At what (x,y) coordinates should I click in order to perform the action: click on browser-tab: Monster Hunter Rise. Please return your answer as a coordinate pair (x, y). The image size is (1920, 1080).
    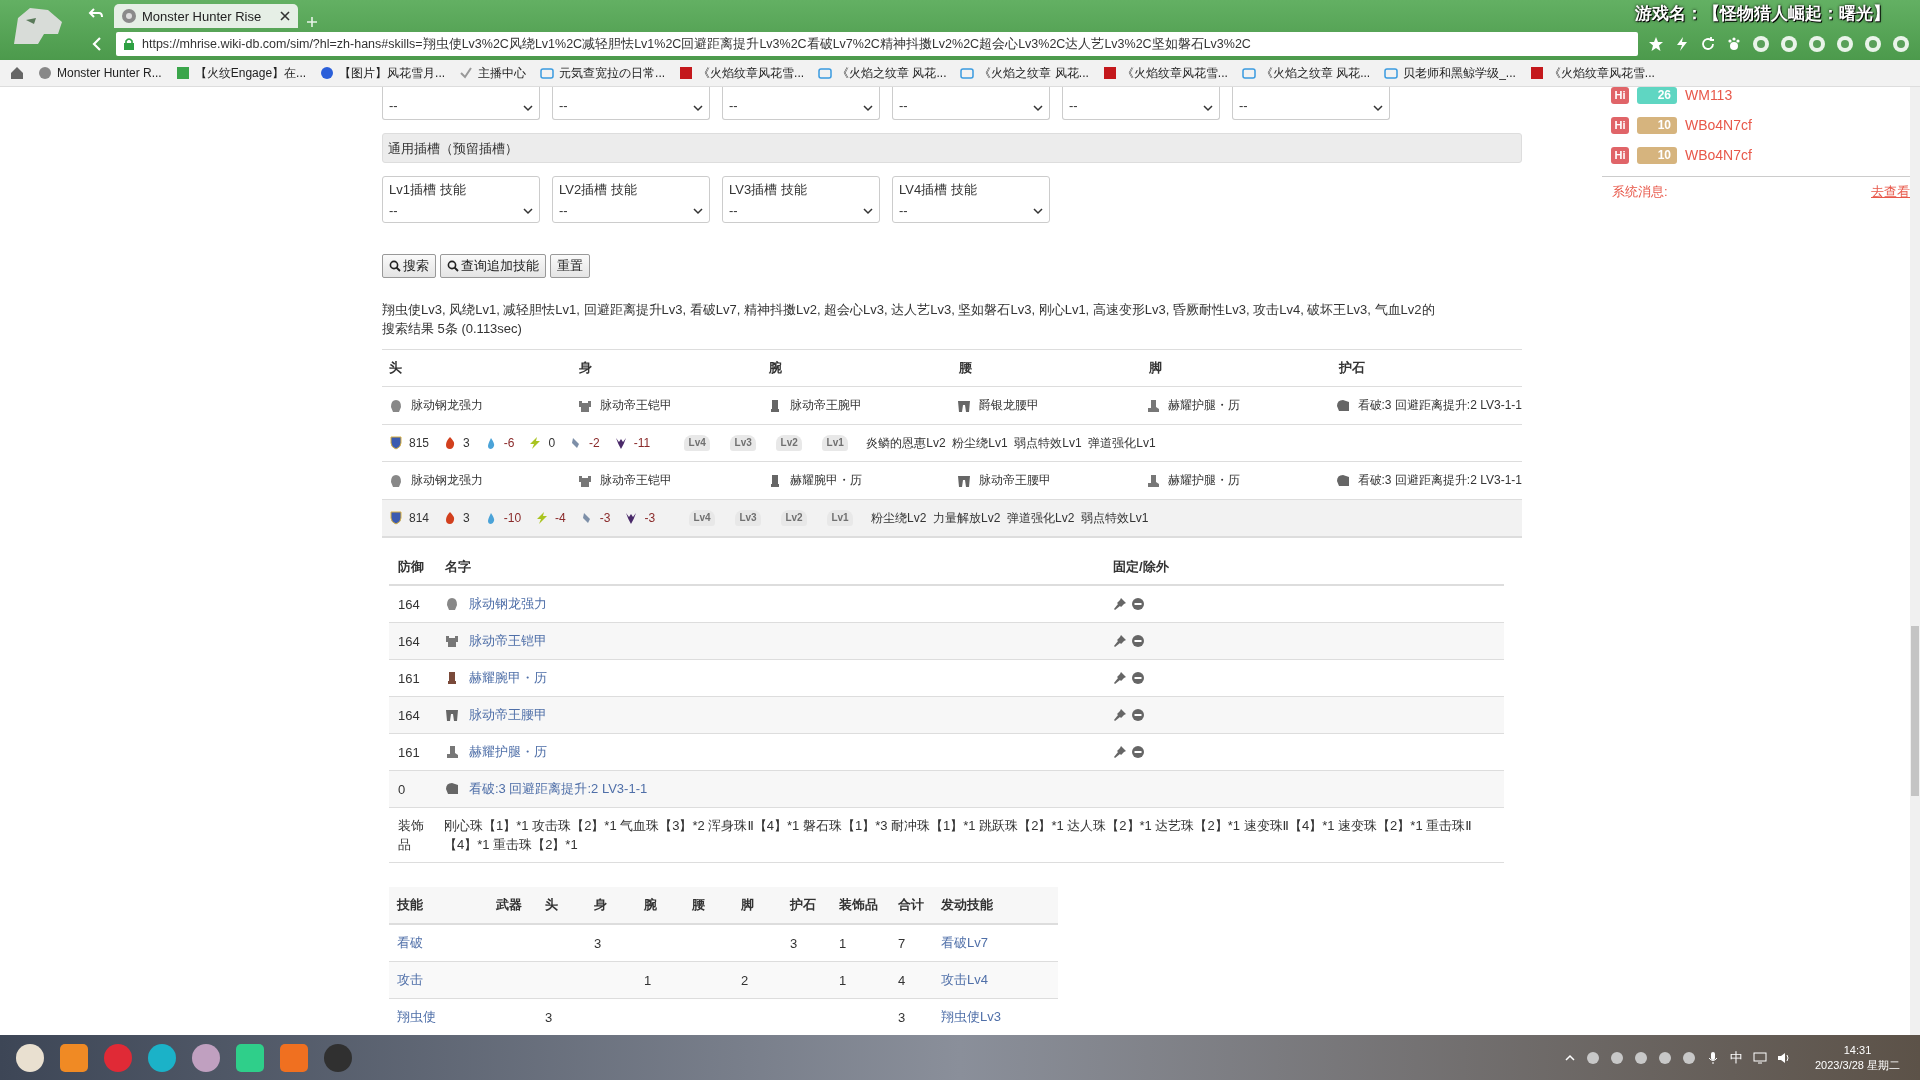
    Looking at the image, I should click on (206, 16).